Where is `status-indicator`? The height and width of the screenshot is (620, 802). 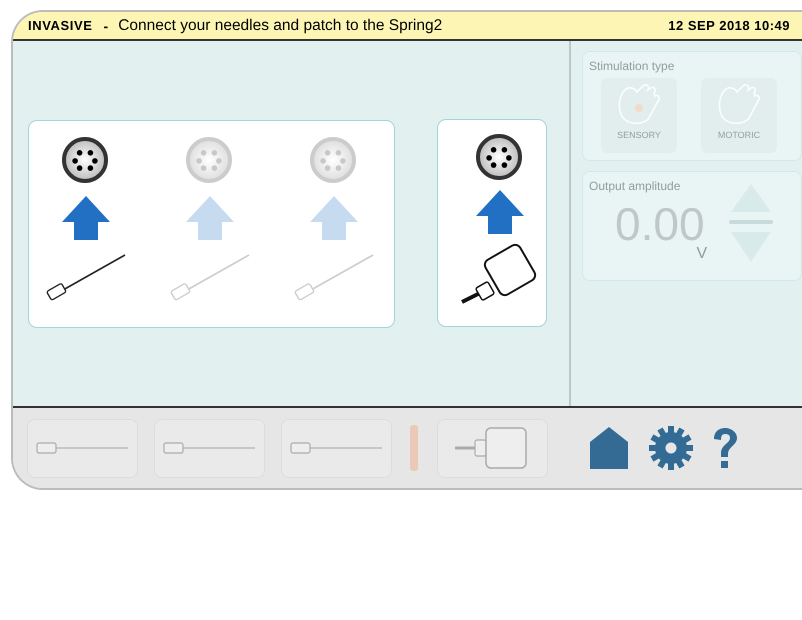
status-indicator is located at coordinates (414, 448).